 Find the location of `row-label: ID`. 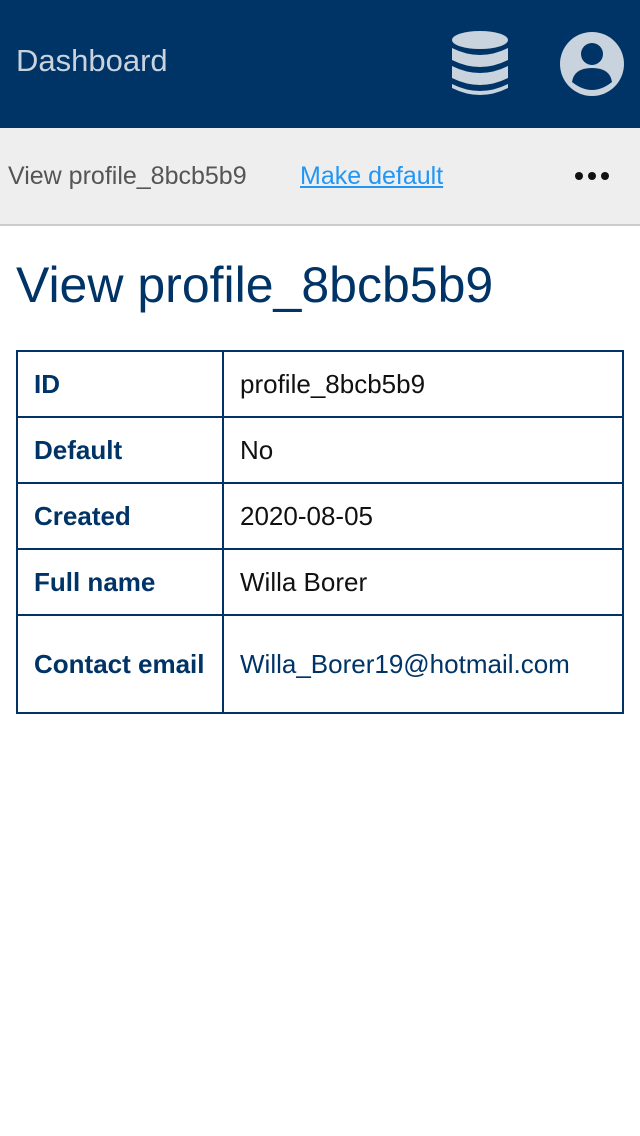

row-label: ID is located at coordinates (120, 384).